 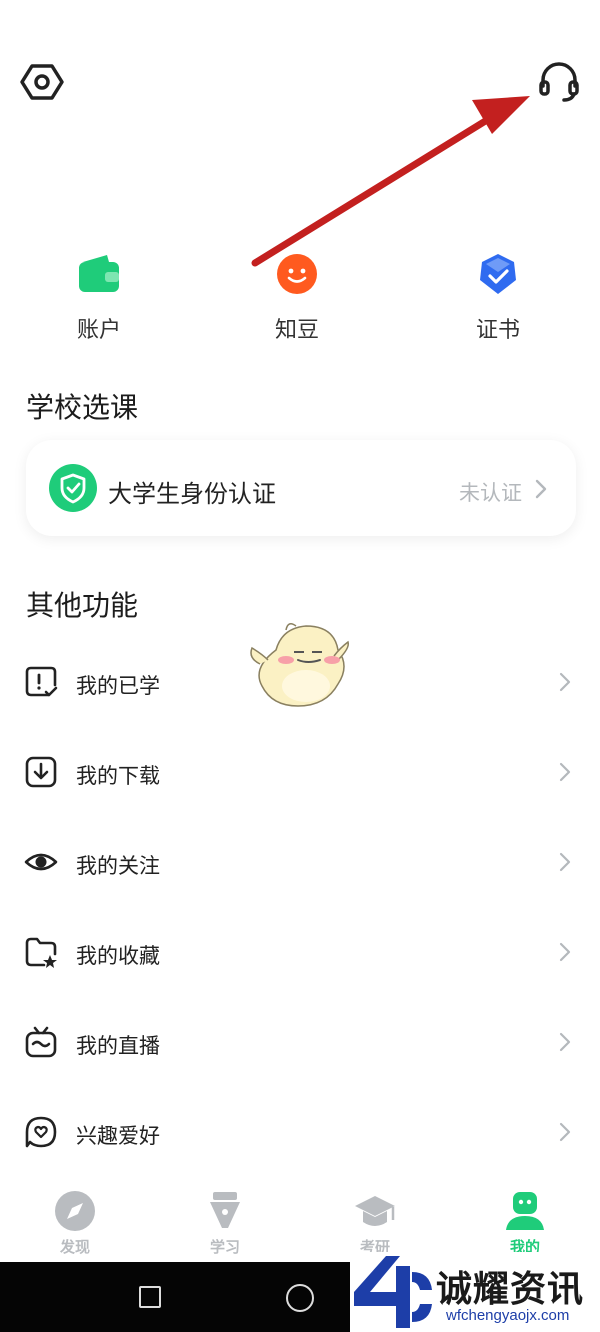 What do you see at coordinates (118, 776) in the screenshot?
I see `menu-item-label: 我的下载` at bounding box center [118, 776].